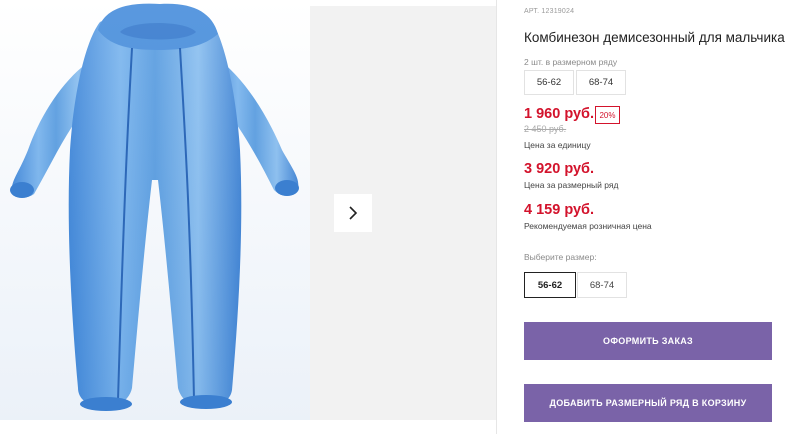 This screenshot has width=800, height=434. Describe the element at coordinates (560, 257) in the screenshot. I see `size-selector-label: Выберите размер:` at that location.